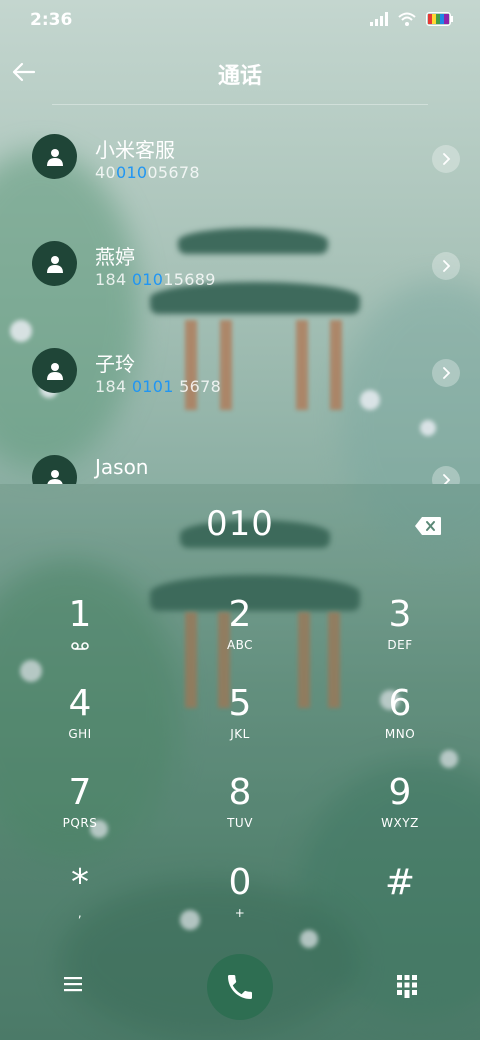  Describe the element at coordinates (240, 902) in the screenshot. I see `dial-key-0: 0 +` at that location.